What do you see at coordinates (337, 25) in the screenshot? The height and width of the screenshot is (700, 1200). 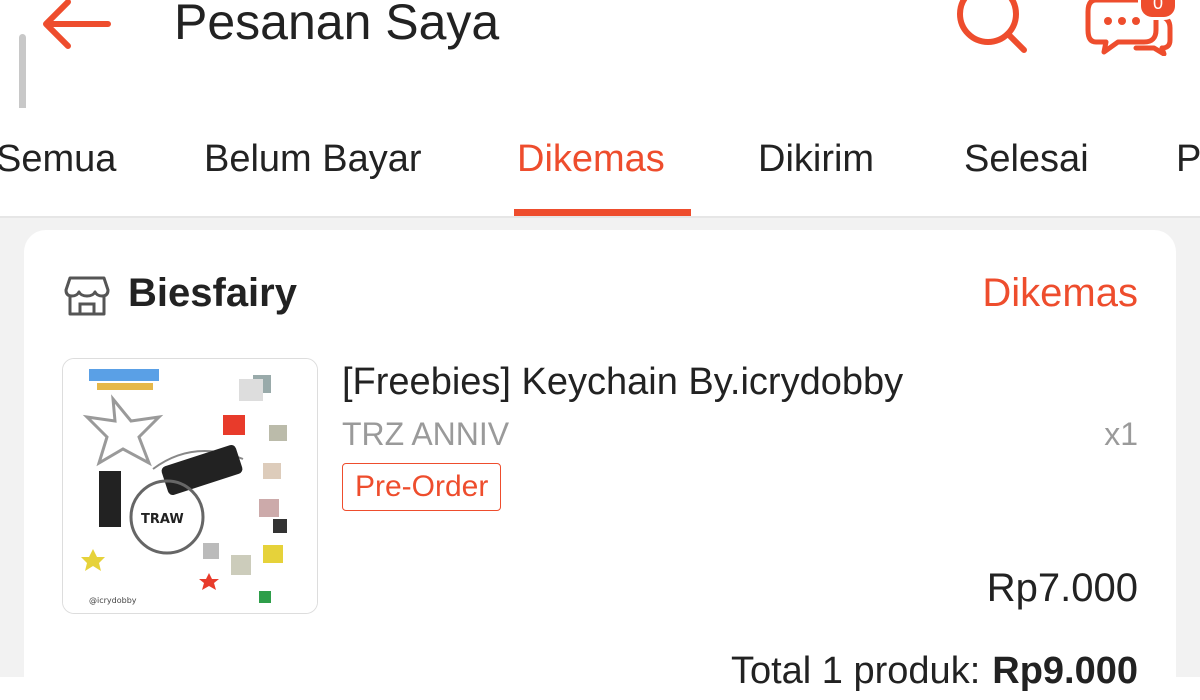 I see `page-title: Pesanan Saya` at bounding box center [337, 25].